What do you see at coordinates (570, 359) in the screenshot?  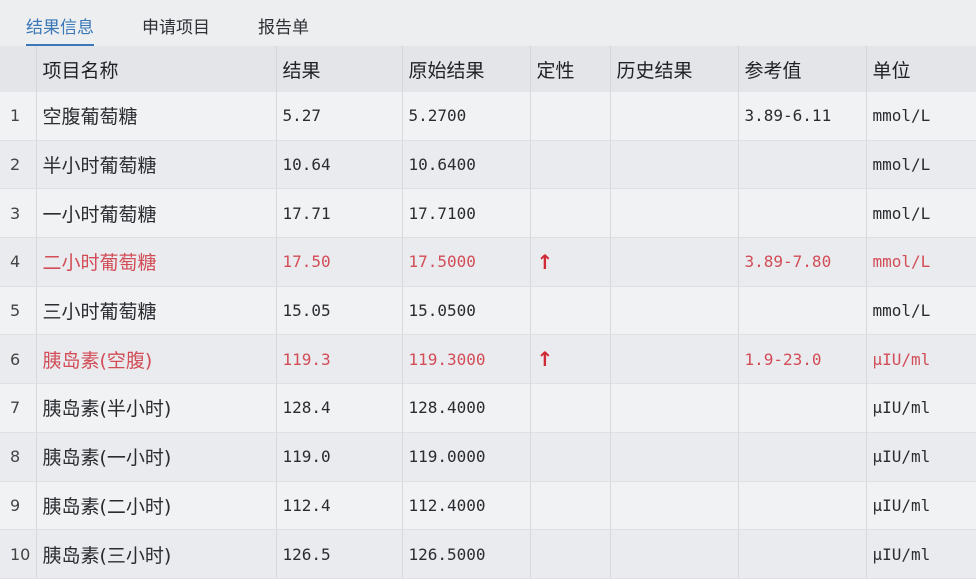 I see `qualitative-flag: ↑` at bounding box center [570, 359].